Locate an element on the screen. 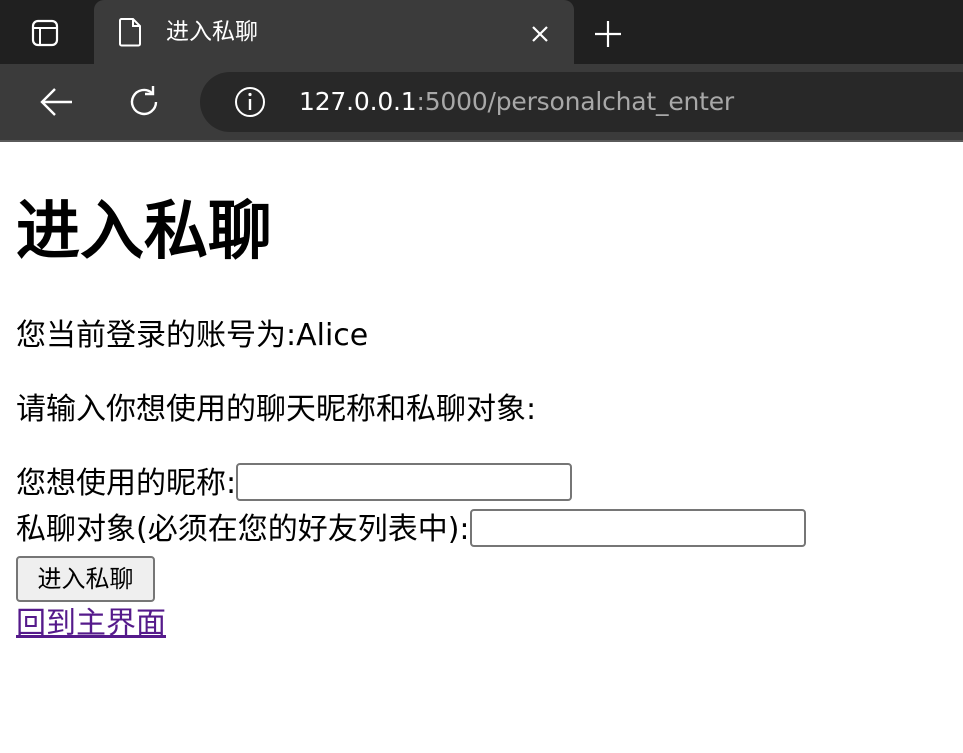 This screenshot has height=753, width=963. home-link: 回到主界面 is located at coordinates (91, 624).